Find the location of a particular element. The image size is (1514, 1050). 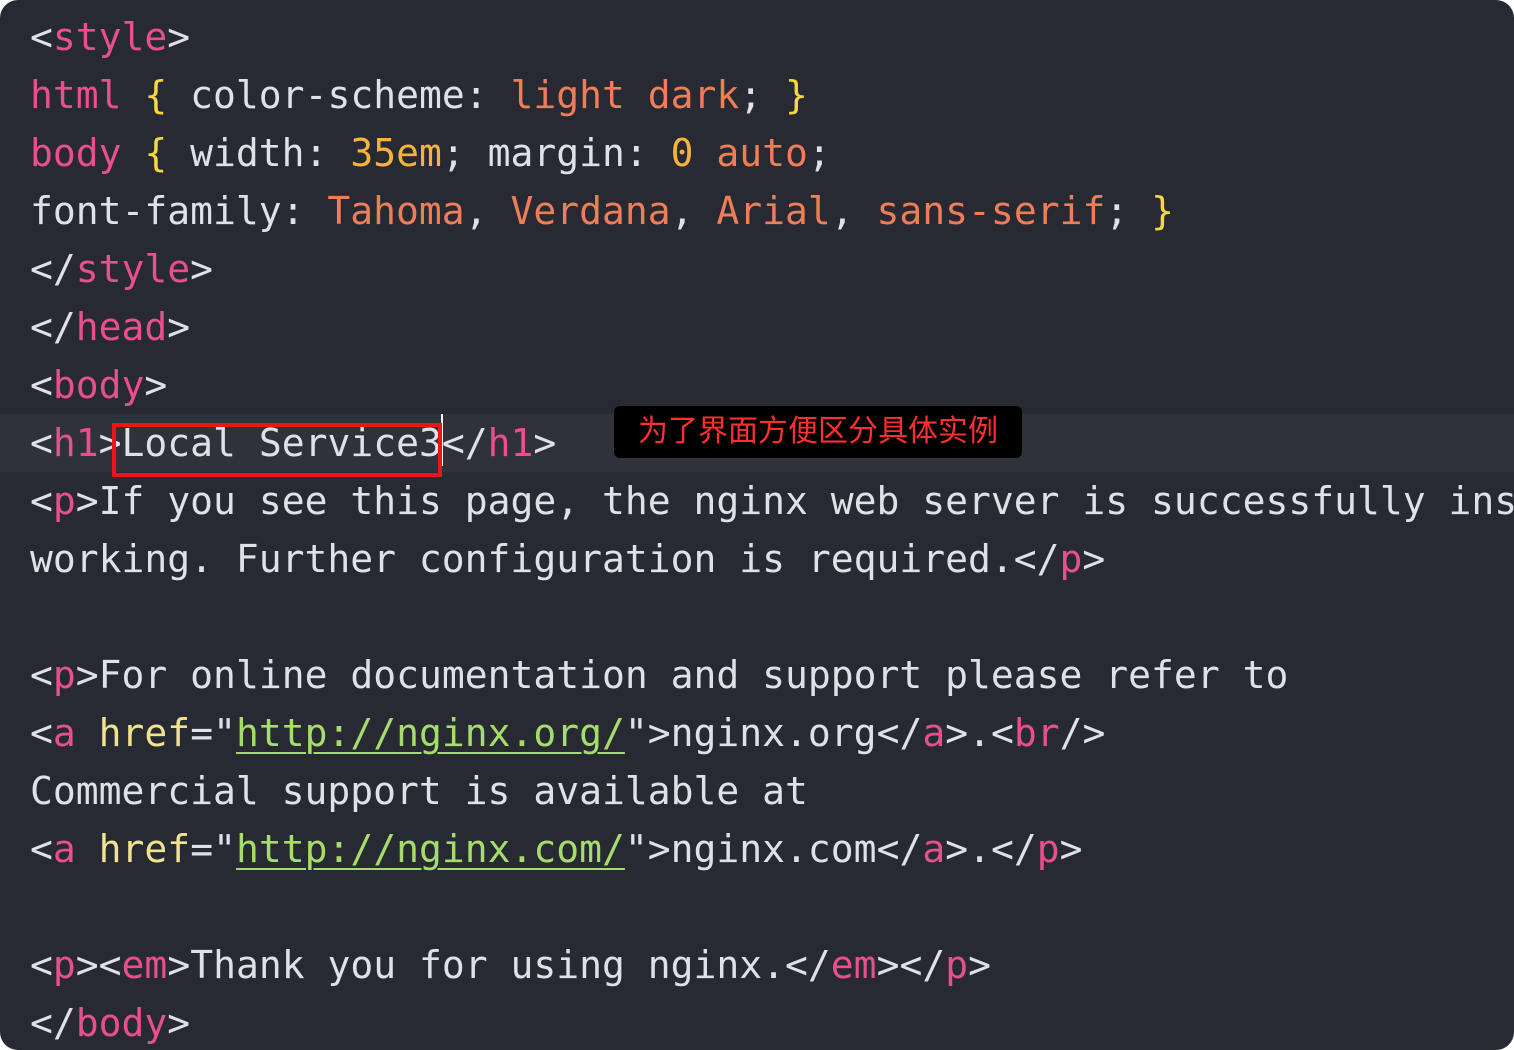

code-line-text: <style> is located at coordinates (110, 37).